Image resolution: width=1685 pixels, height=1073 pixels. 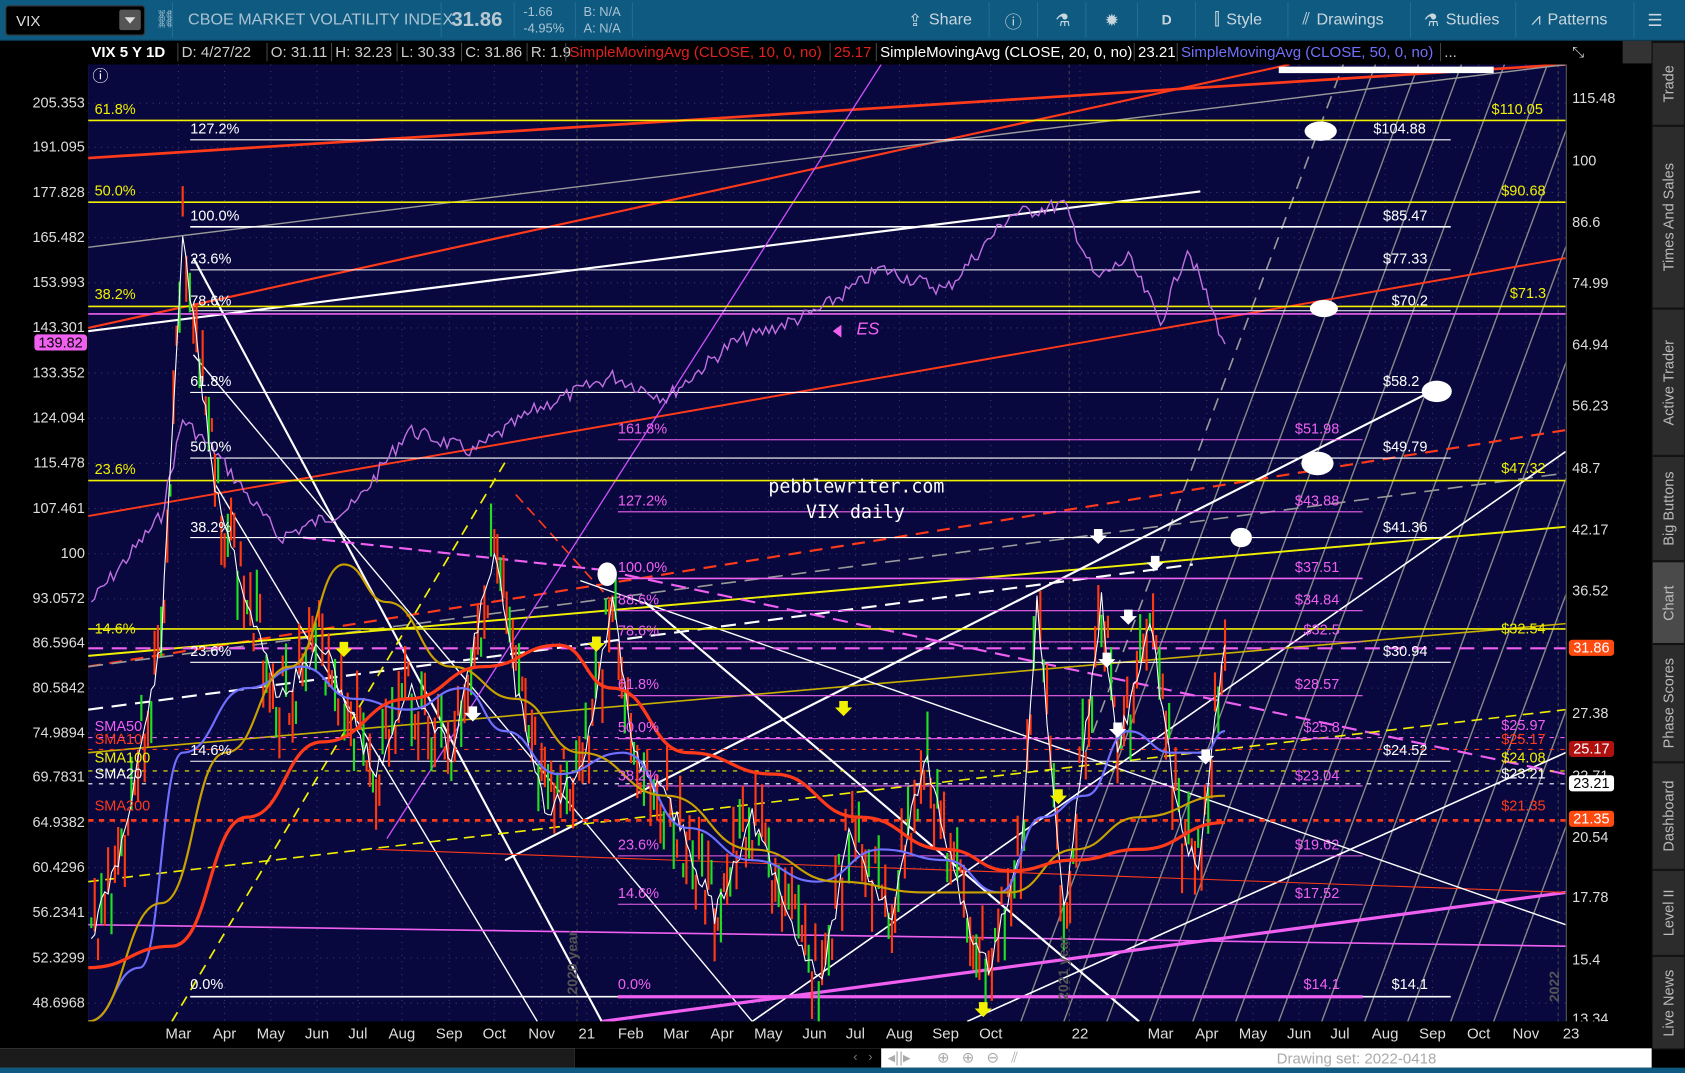 I want to click on time-axis-label: Nov, so click(x=1526, y=1033).